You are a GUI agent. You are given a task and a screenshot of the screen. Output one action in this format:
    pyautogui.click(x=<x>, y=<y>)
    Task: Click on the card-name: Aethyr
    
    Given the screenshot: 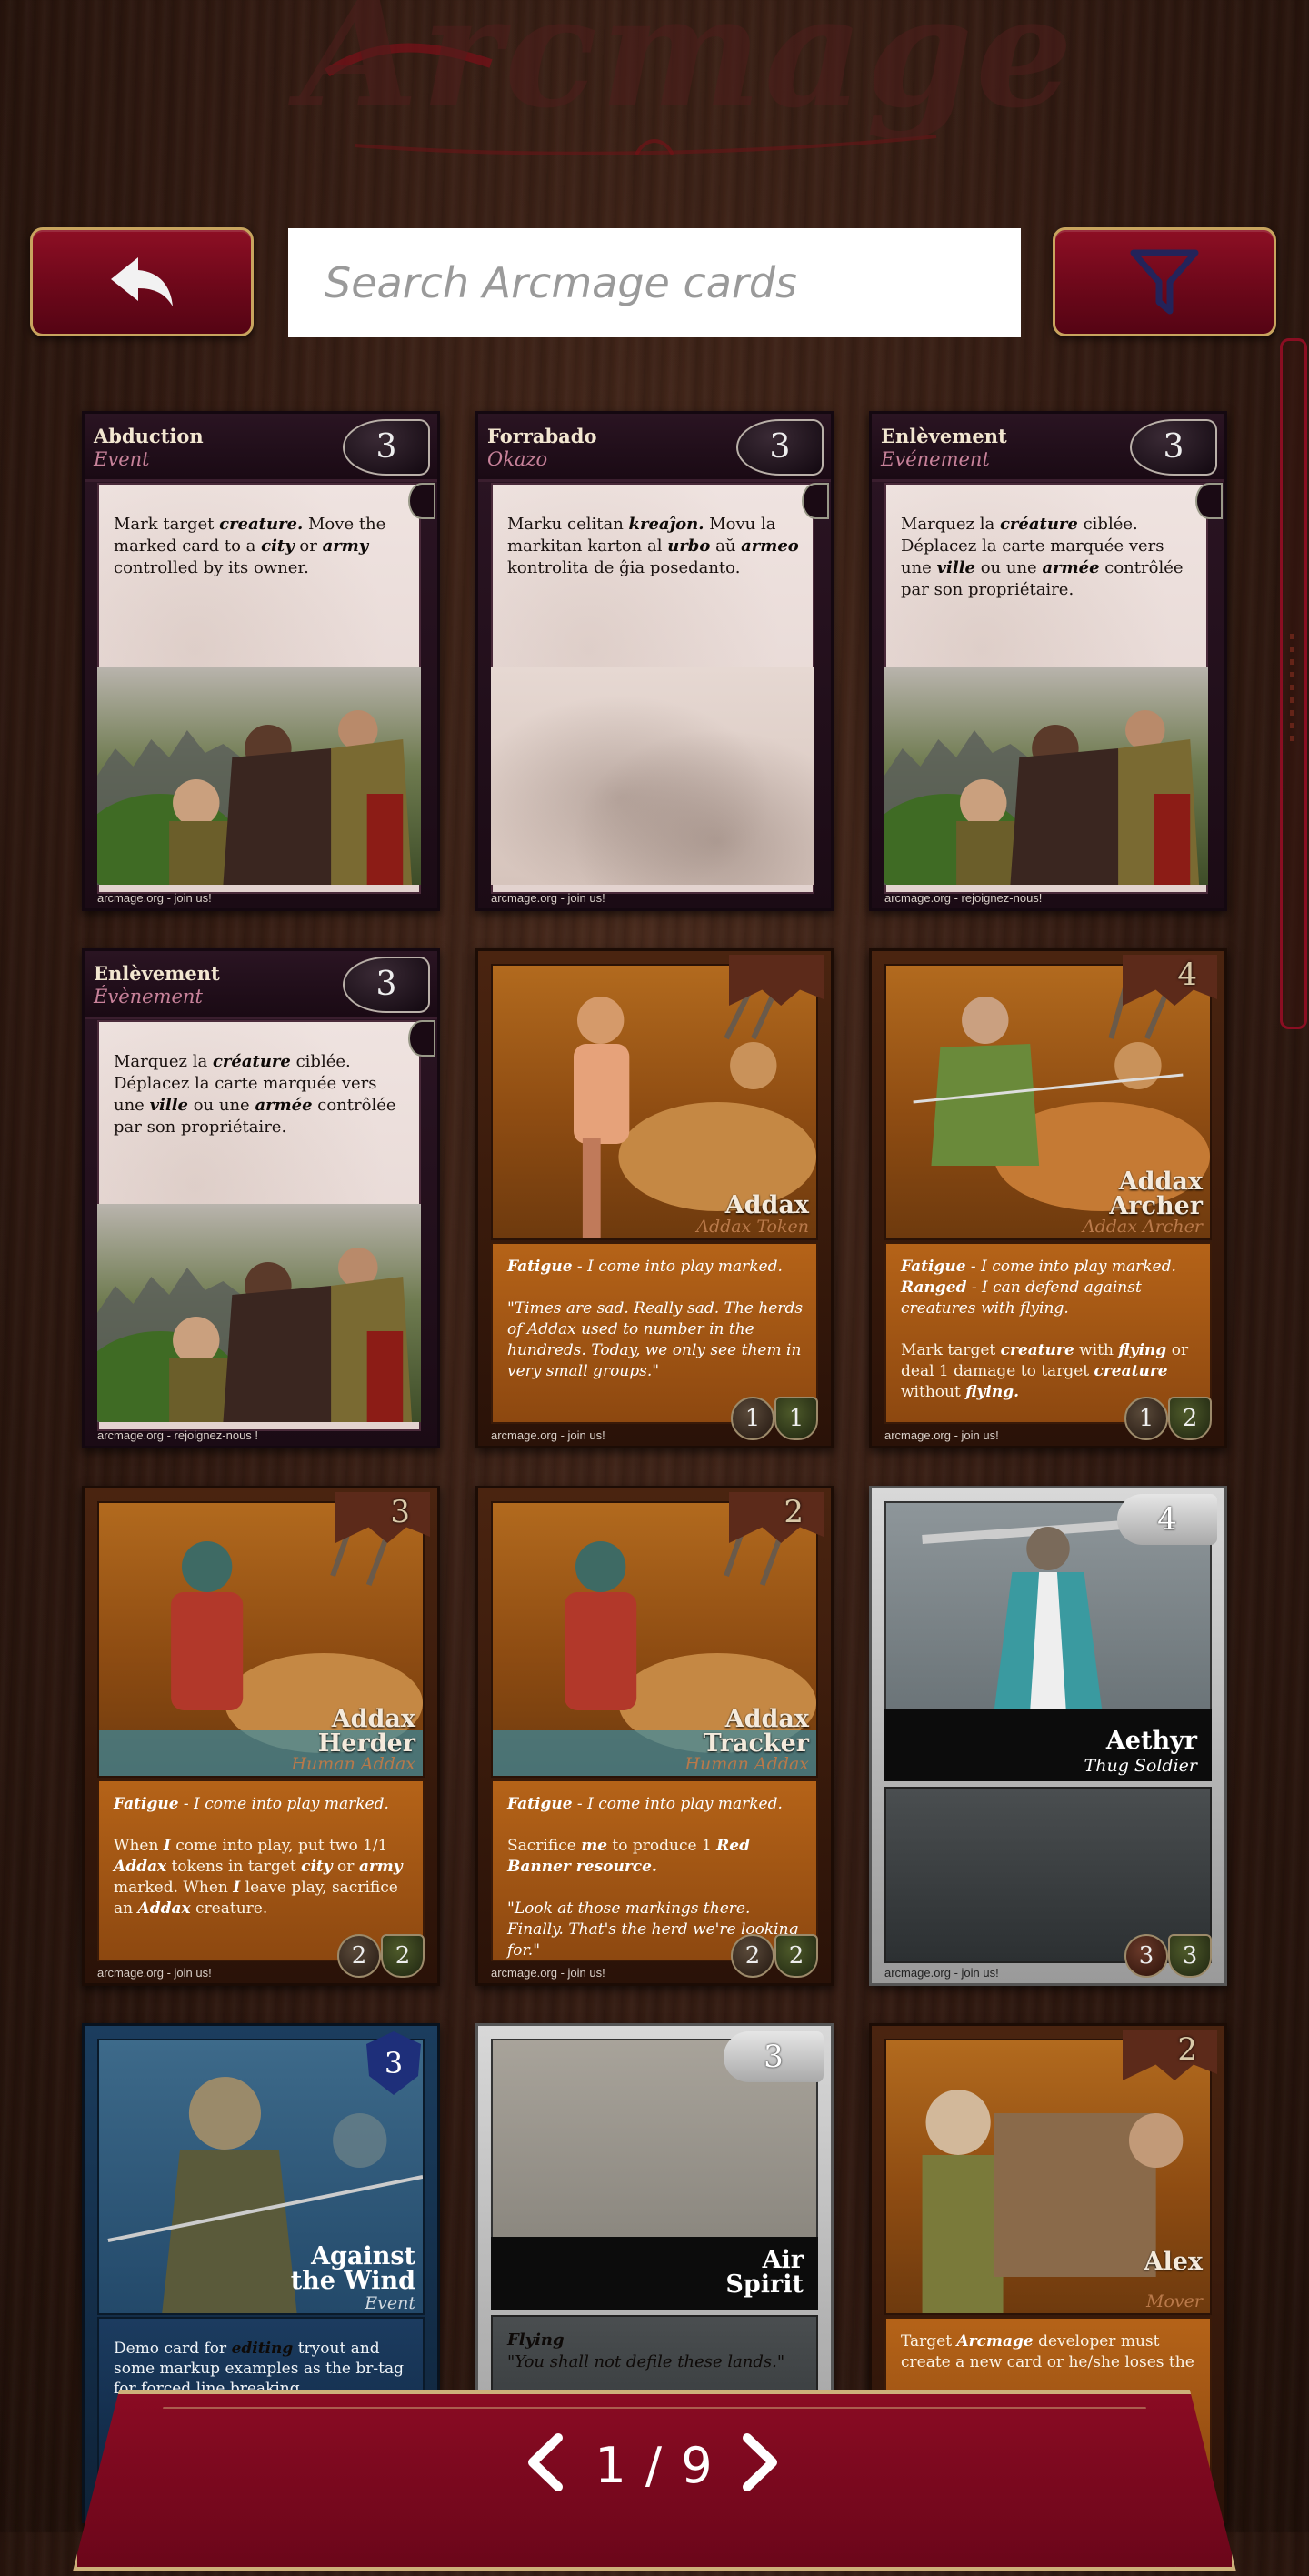 What is the action you would take?
    pyautogui.click(x=1151, y=1741)
    